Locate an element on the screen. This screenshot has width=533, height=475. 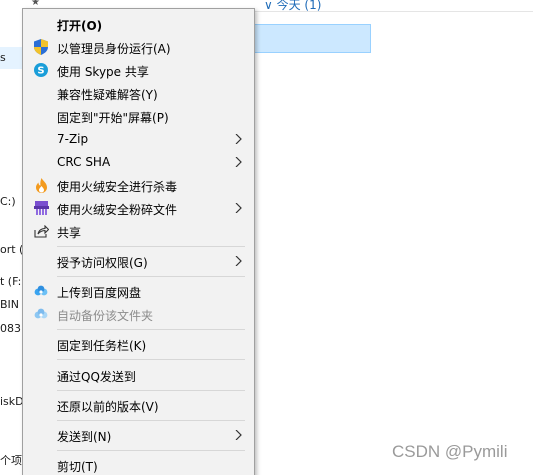
menu-item-label: 自动备份该文件夹 is located at coordinates (105, 316).